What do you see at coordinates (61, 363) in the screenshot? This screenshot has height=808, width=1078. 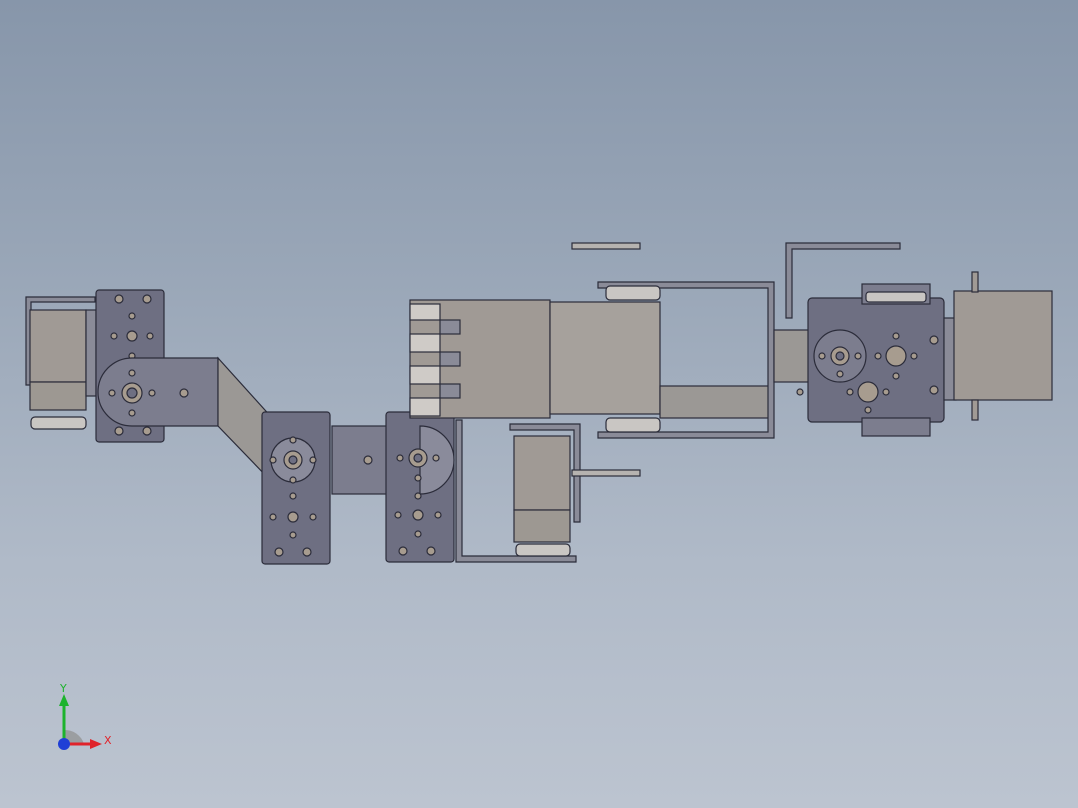 I see `left-gripper-servo` at bounding box center [61, 363].